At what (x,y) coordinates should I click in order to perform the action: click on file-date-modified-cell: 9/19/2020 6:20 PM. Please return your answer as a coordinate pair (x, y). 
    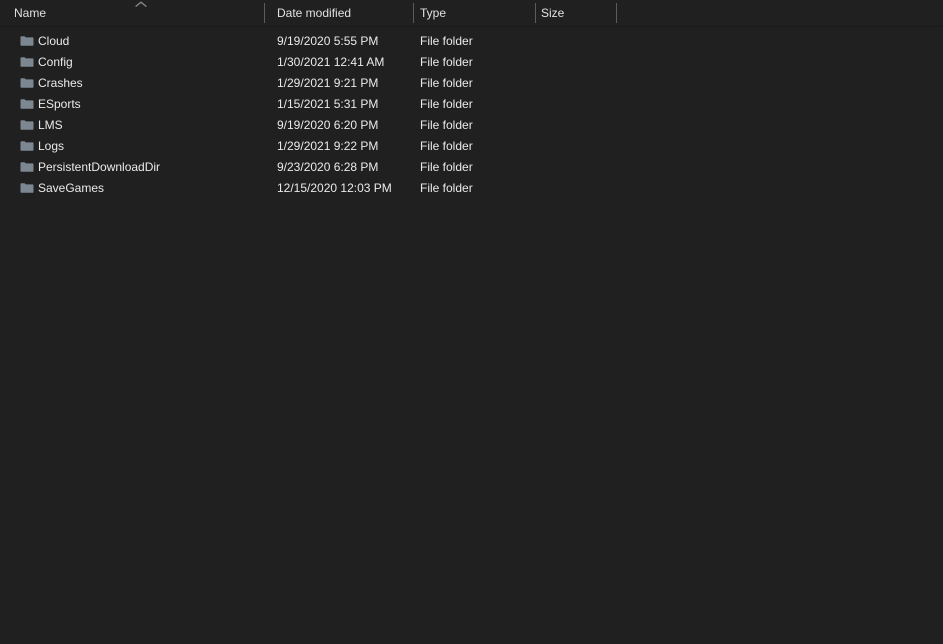
    Looking at the image, I should click on (328, 125).